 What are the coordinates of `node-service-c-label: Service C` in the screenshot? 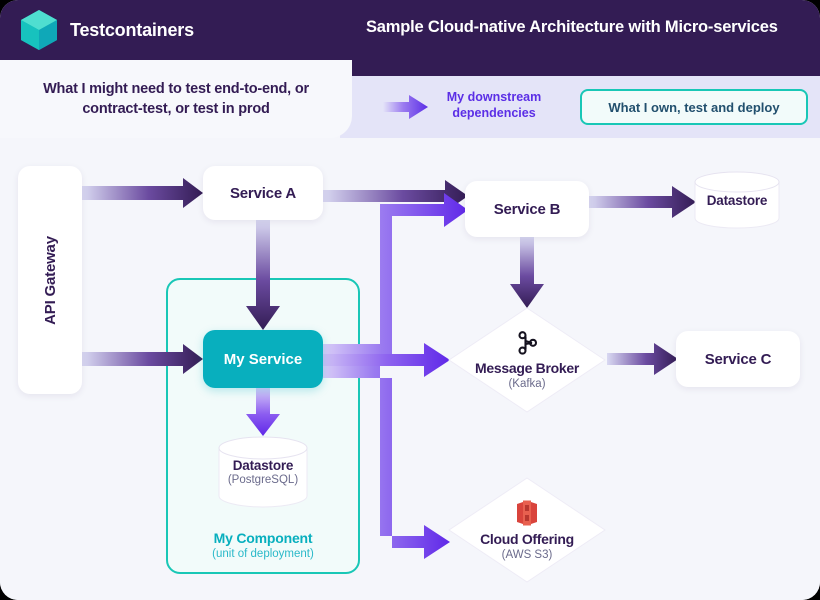 It's located at (738, 359).